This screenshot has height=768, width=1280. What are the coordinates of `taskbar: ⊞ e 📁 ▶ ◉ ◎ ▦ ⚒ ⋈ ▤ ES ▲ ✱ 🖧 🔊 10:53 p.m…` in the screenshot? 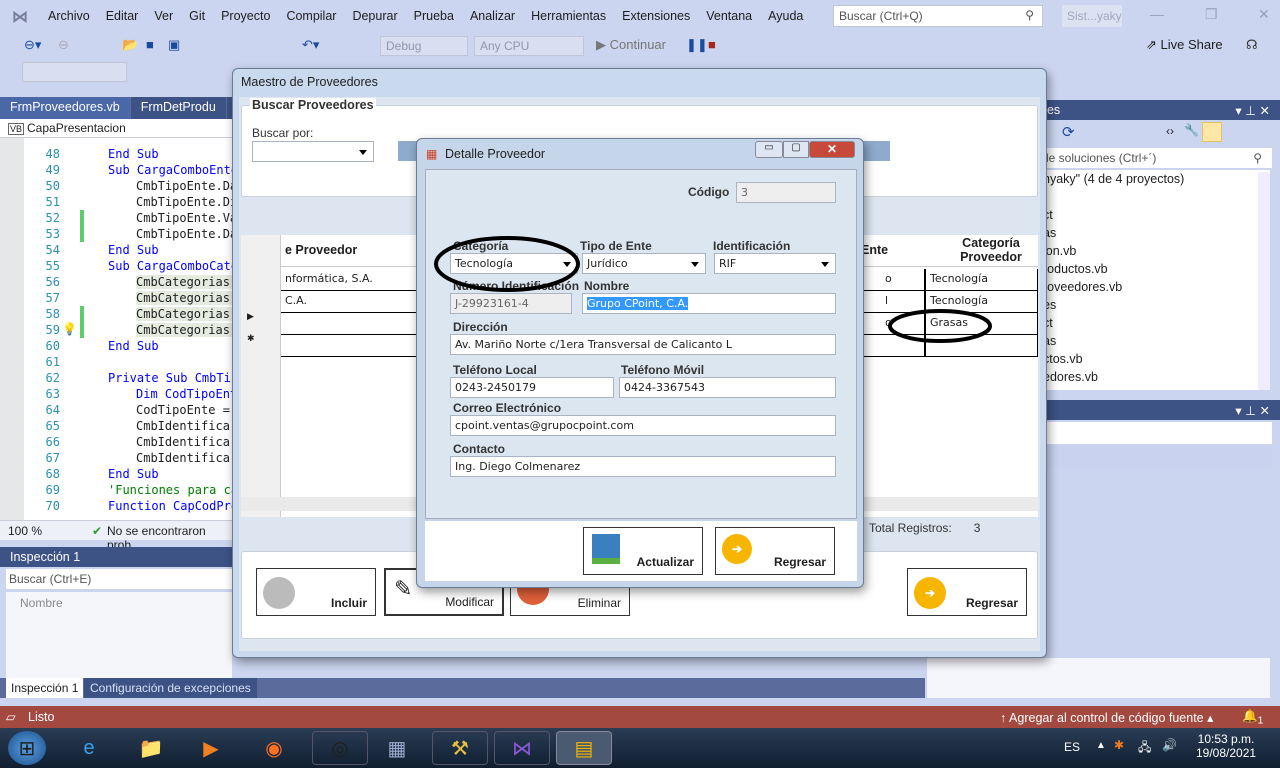 It's located at (640, 748).